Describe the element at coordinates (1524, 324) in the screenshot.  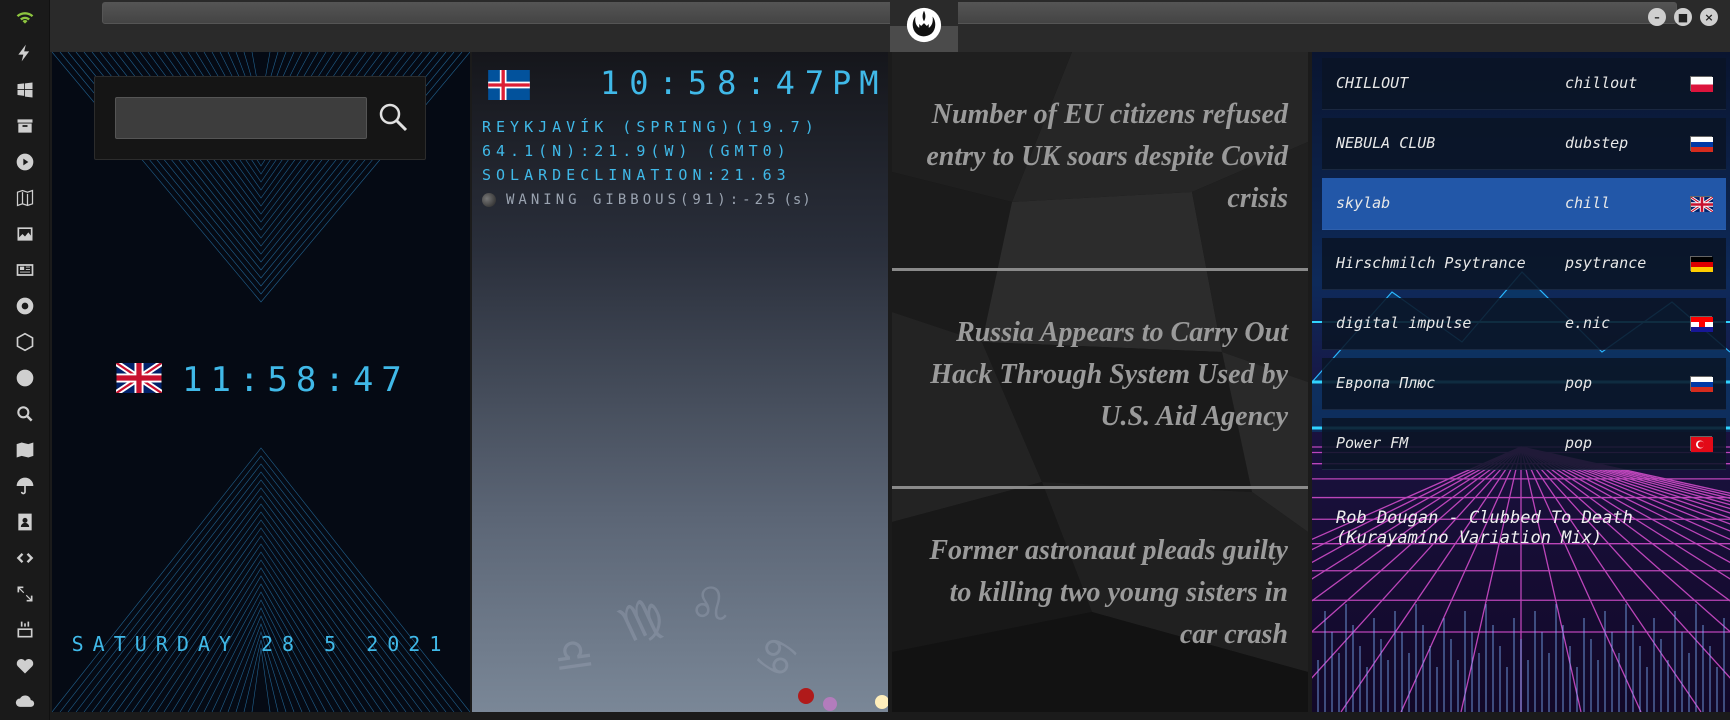
I see `station-row: digital impulse e.nic` at that location.